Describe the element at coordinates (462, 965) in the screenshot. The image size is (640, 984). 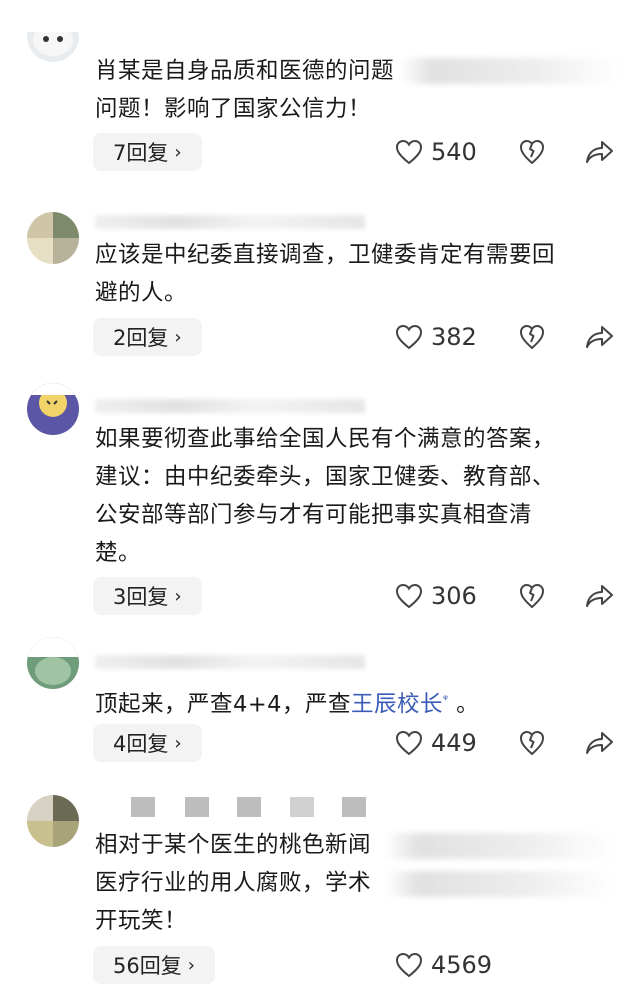
I see `like-count: 4569` at that location.